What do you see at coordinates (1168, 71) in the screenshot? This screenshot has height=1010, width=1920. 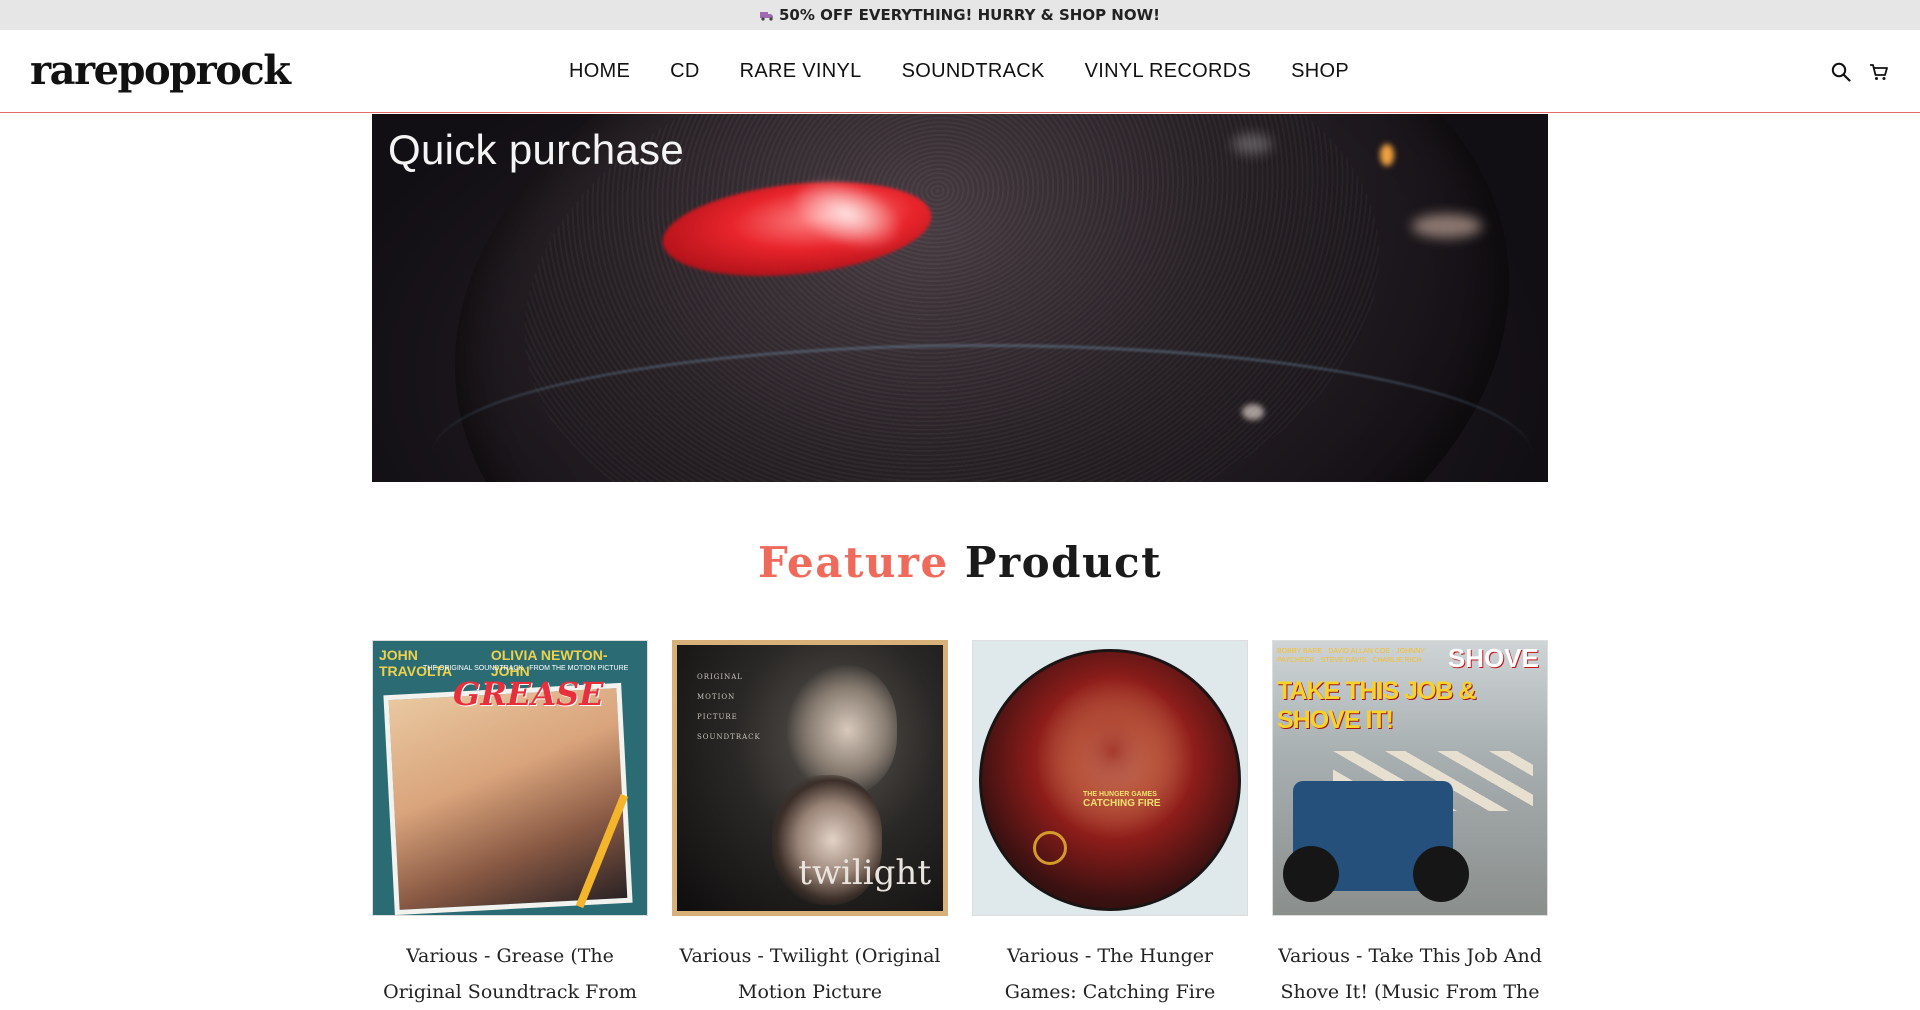 I see `nav-vinyl-records: VINYL RECORDS` at bounding box center [1168, 71].